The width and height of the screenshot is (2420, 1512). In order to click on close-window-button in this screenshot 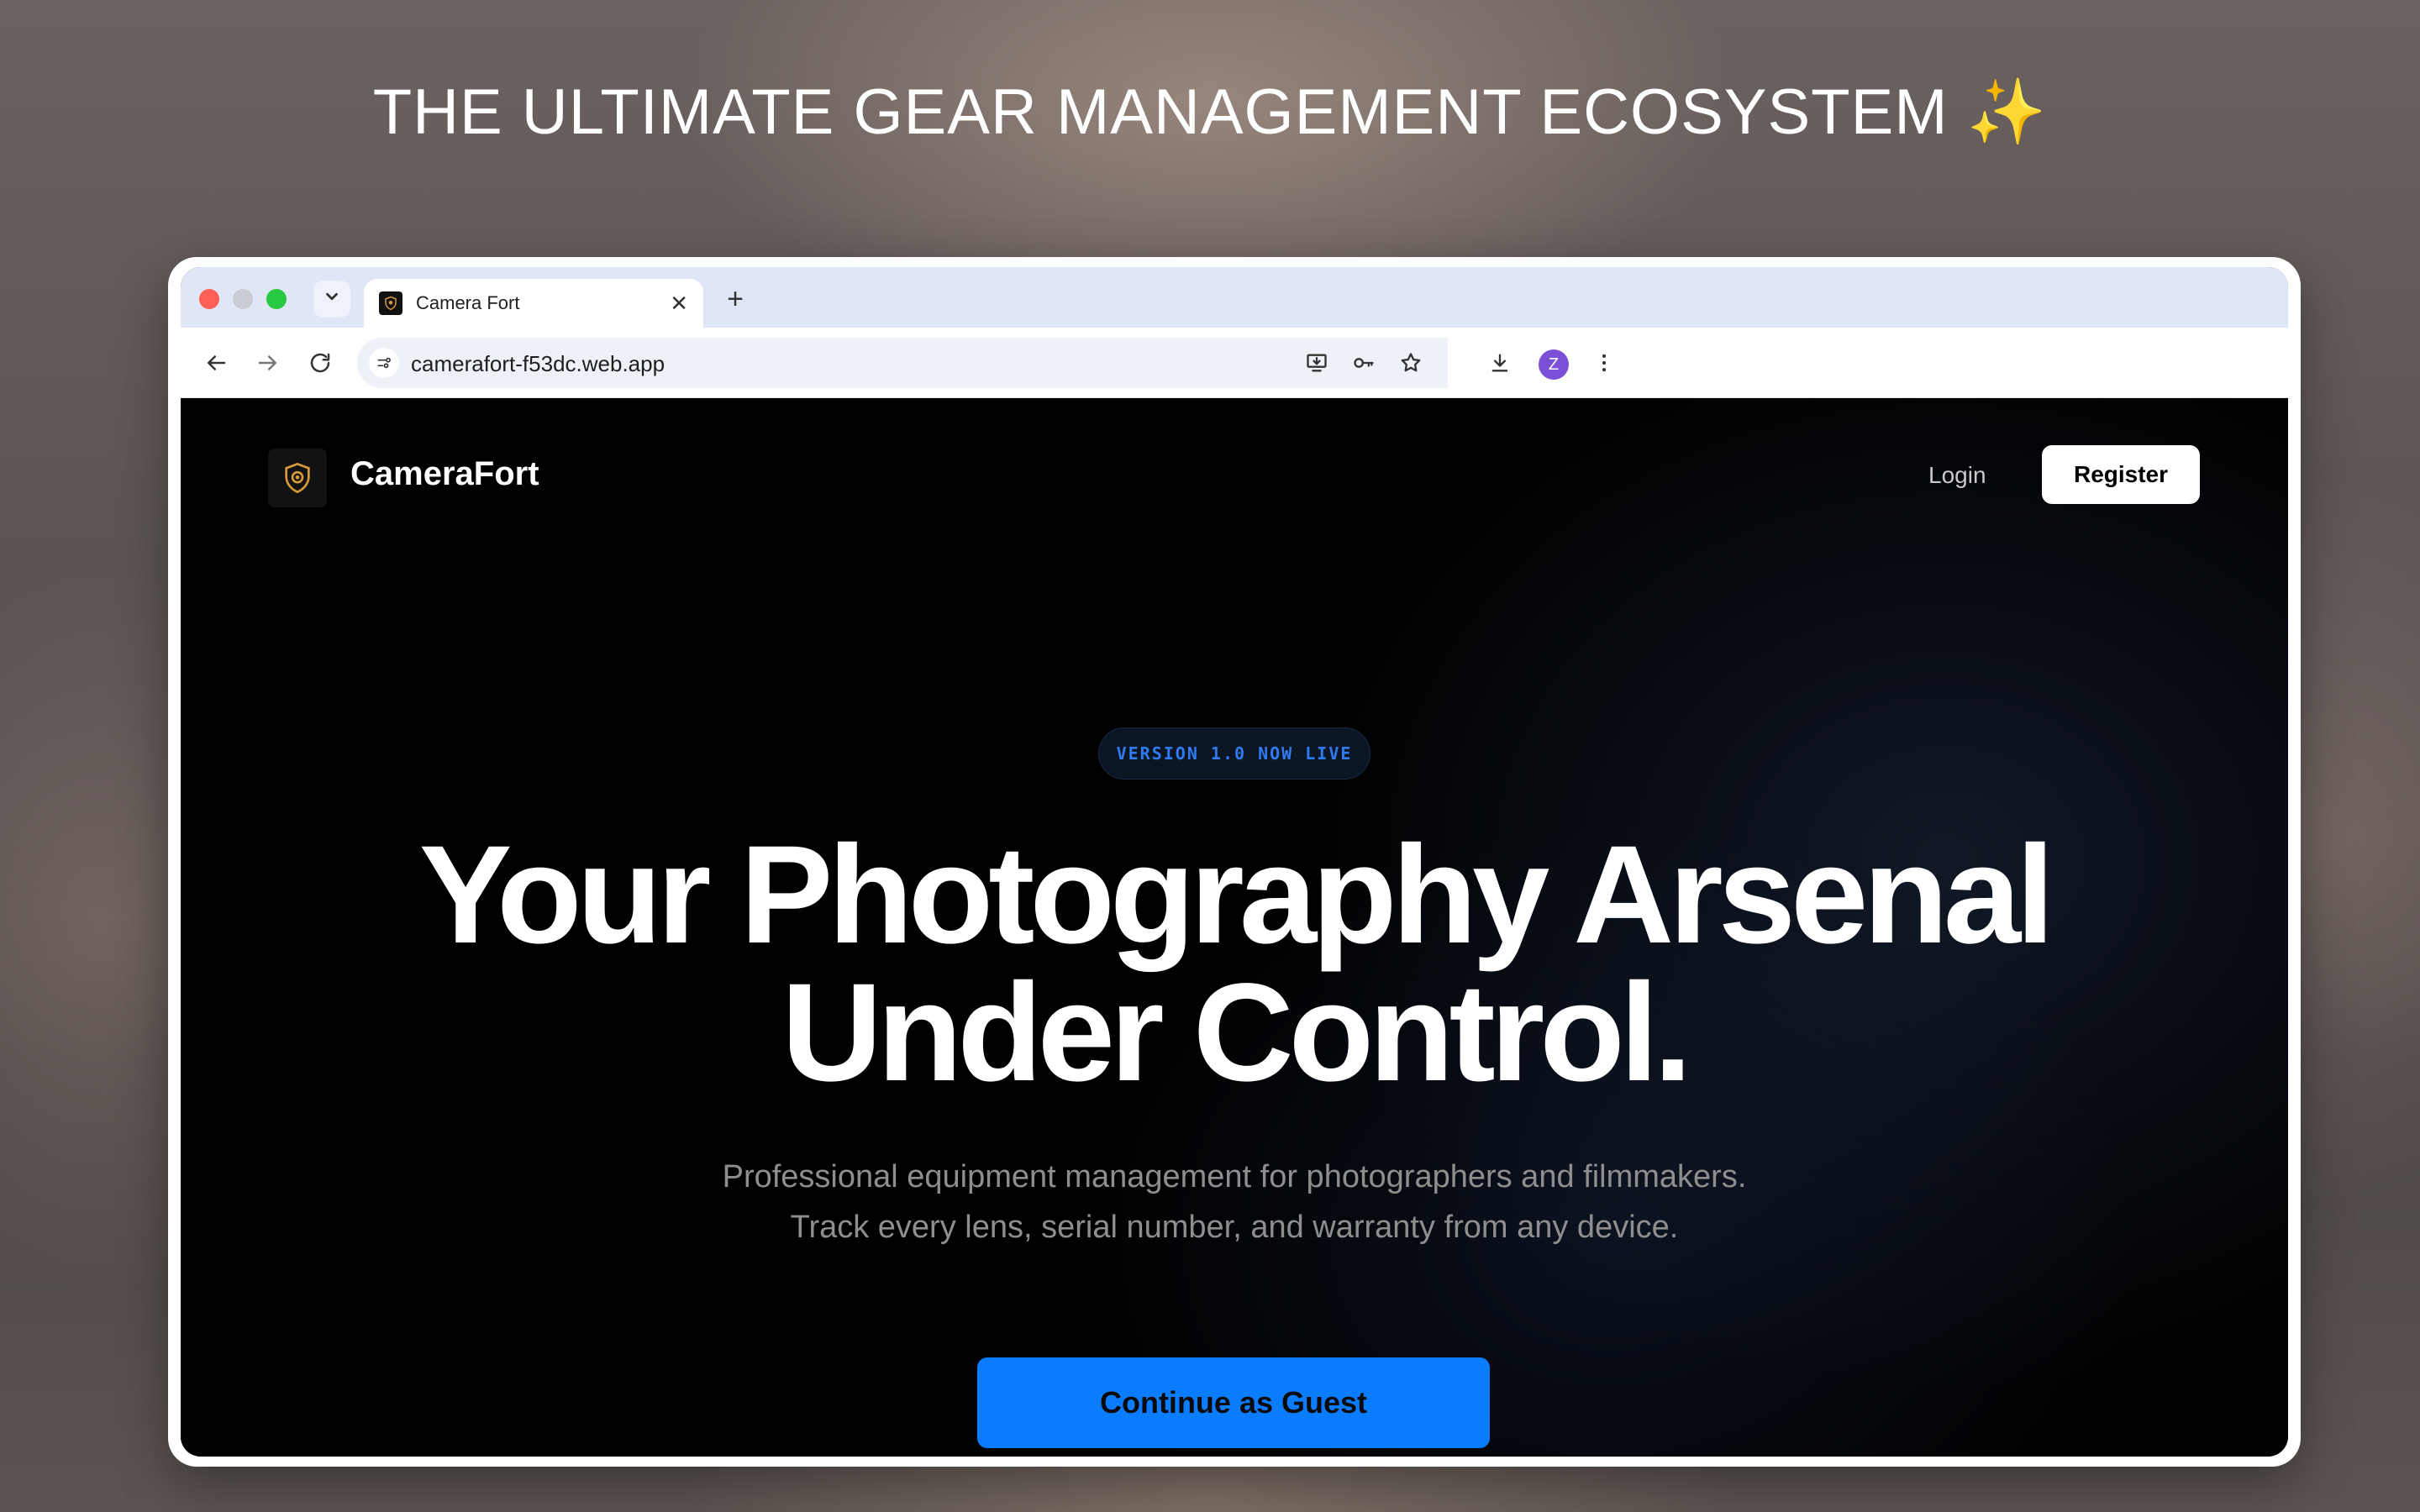, I will do `click(209, 299)`.